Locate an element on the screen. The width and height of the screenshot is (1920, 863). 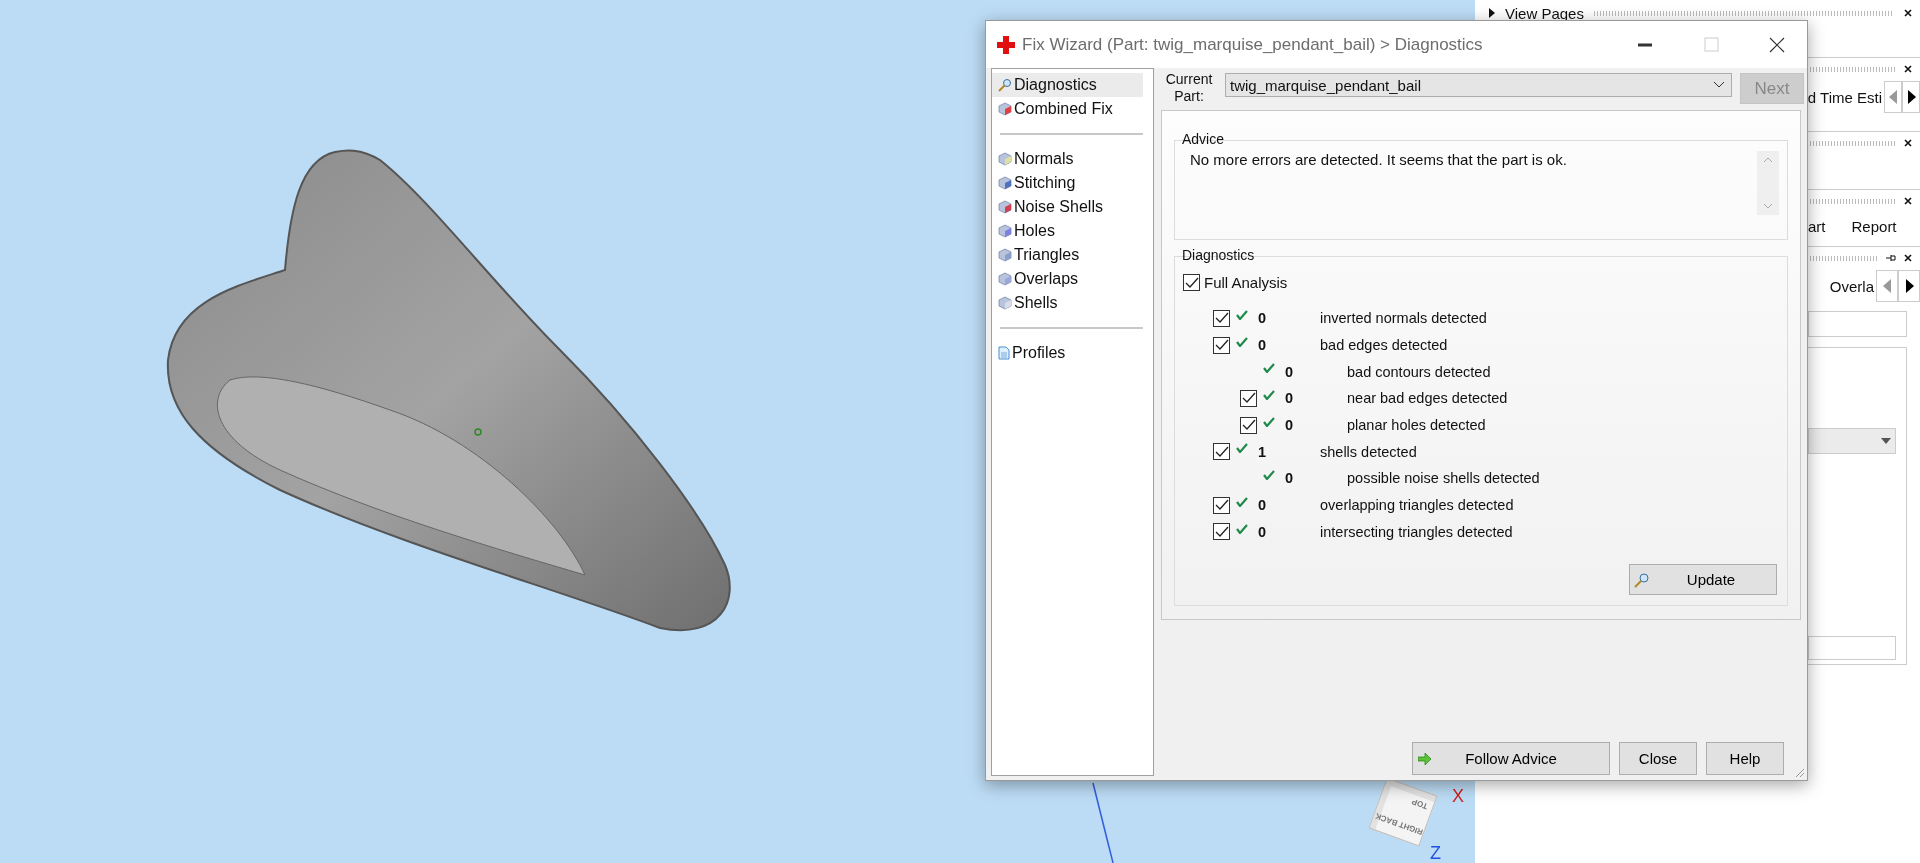
dialog-button: Close is located at coordinates (1658, 758).